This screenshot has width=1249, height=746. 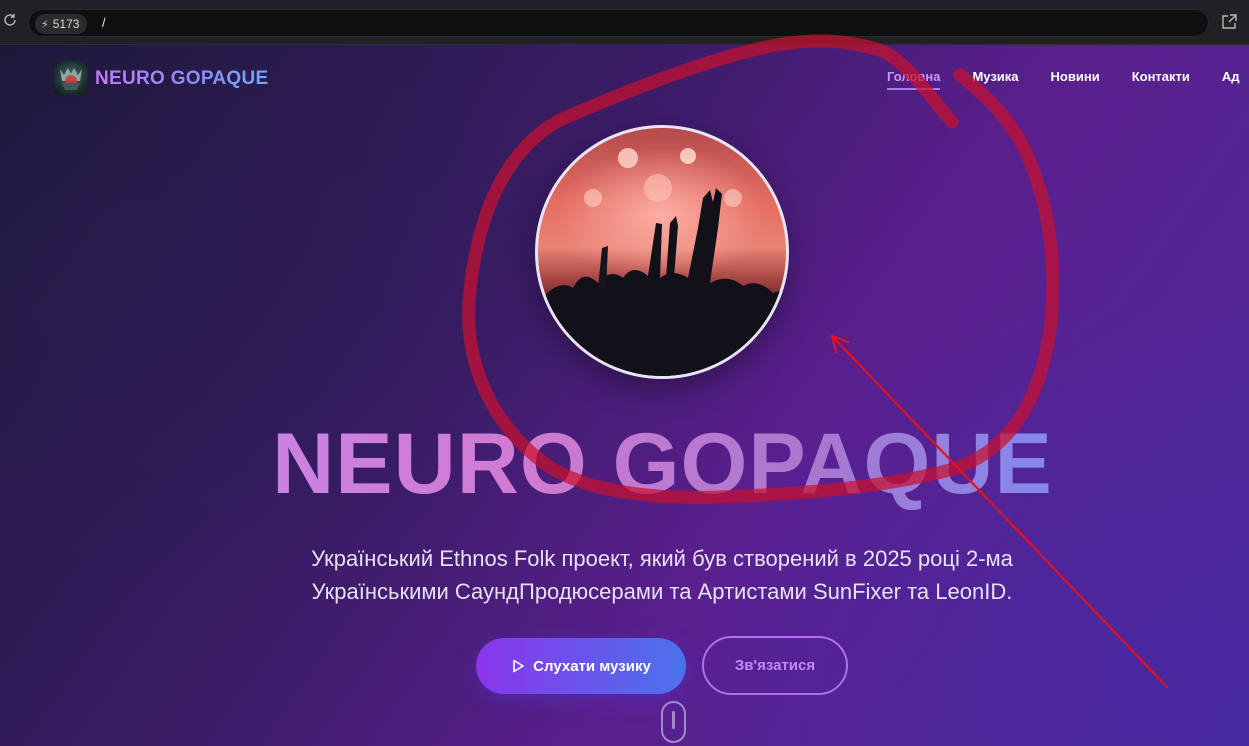 What do you see at coordinates (1161, 76) in the screenshot?
I see `nav-item-contacts: Контакти` at bounding box center [1161, 76].